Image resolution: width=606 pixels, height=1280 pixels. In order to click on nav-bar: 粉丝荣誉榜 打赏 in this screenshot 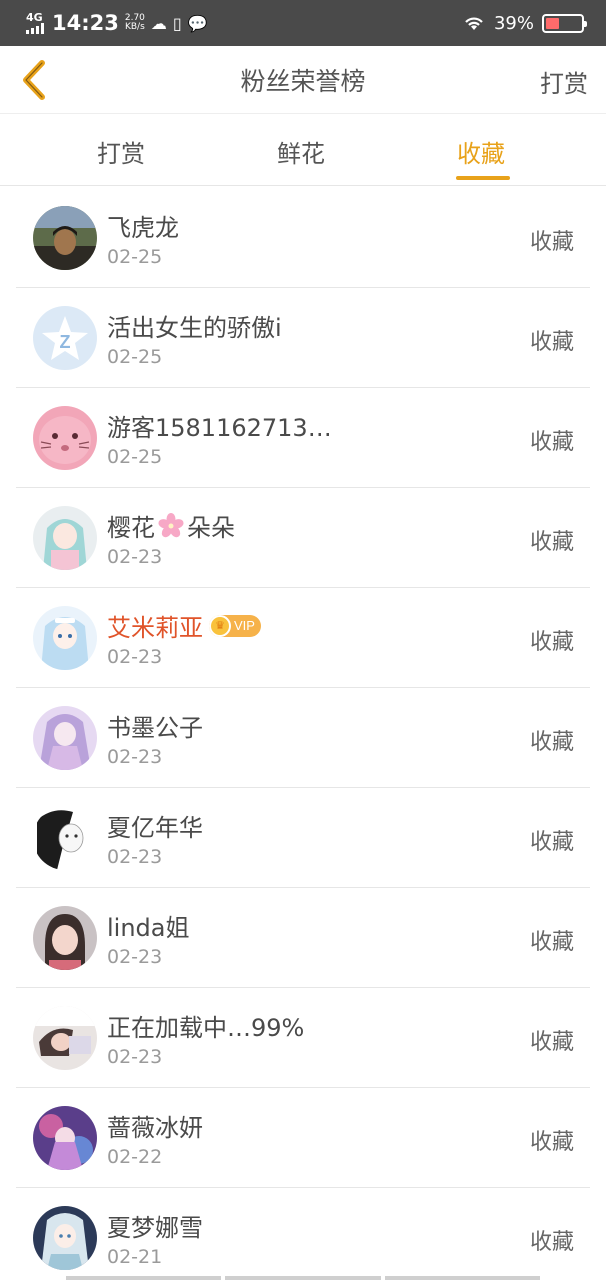, I will do `click(303, 80)`.